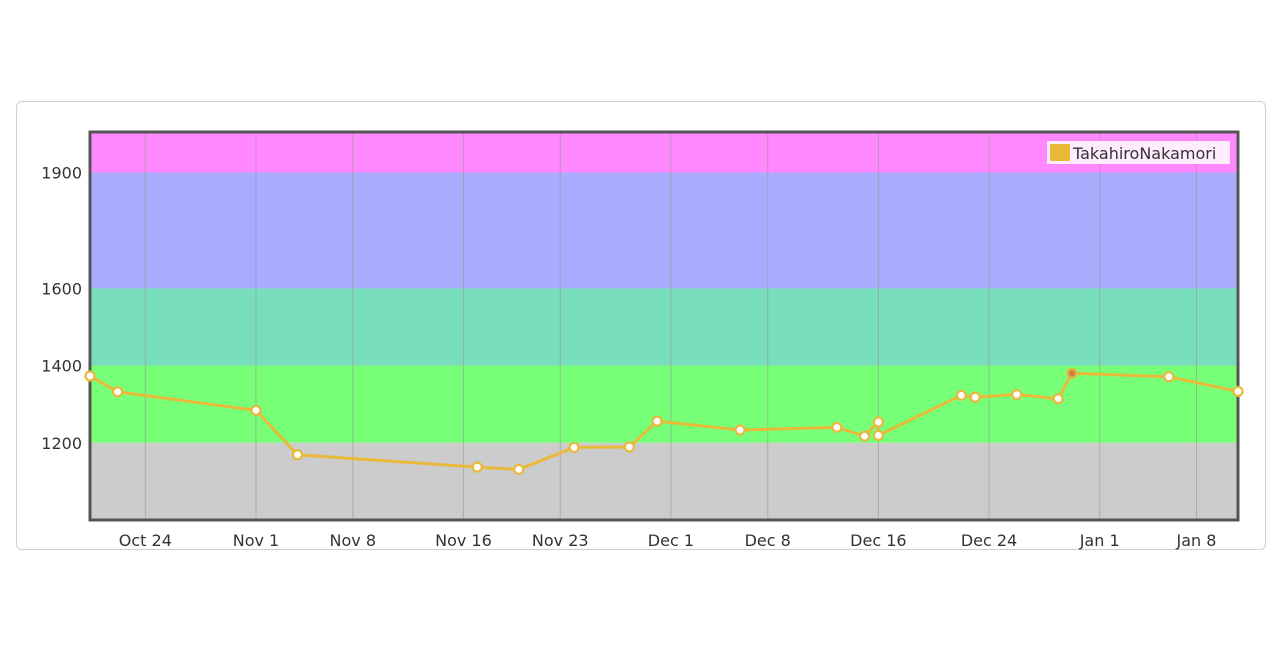  Describe the element at coordinates (61, 308) in the screenshot. I see `y-axis-ticks: 1200 1400 1600 1900` at that location.